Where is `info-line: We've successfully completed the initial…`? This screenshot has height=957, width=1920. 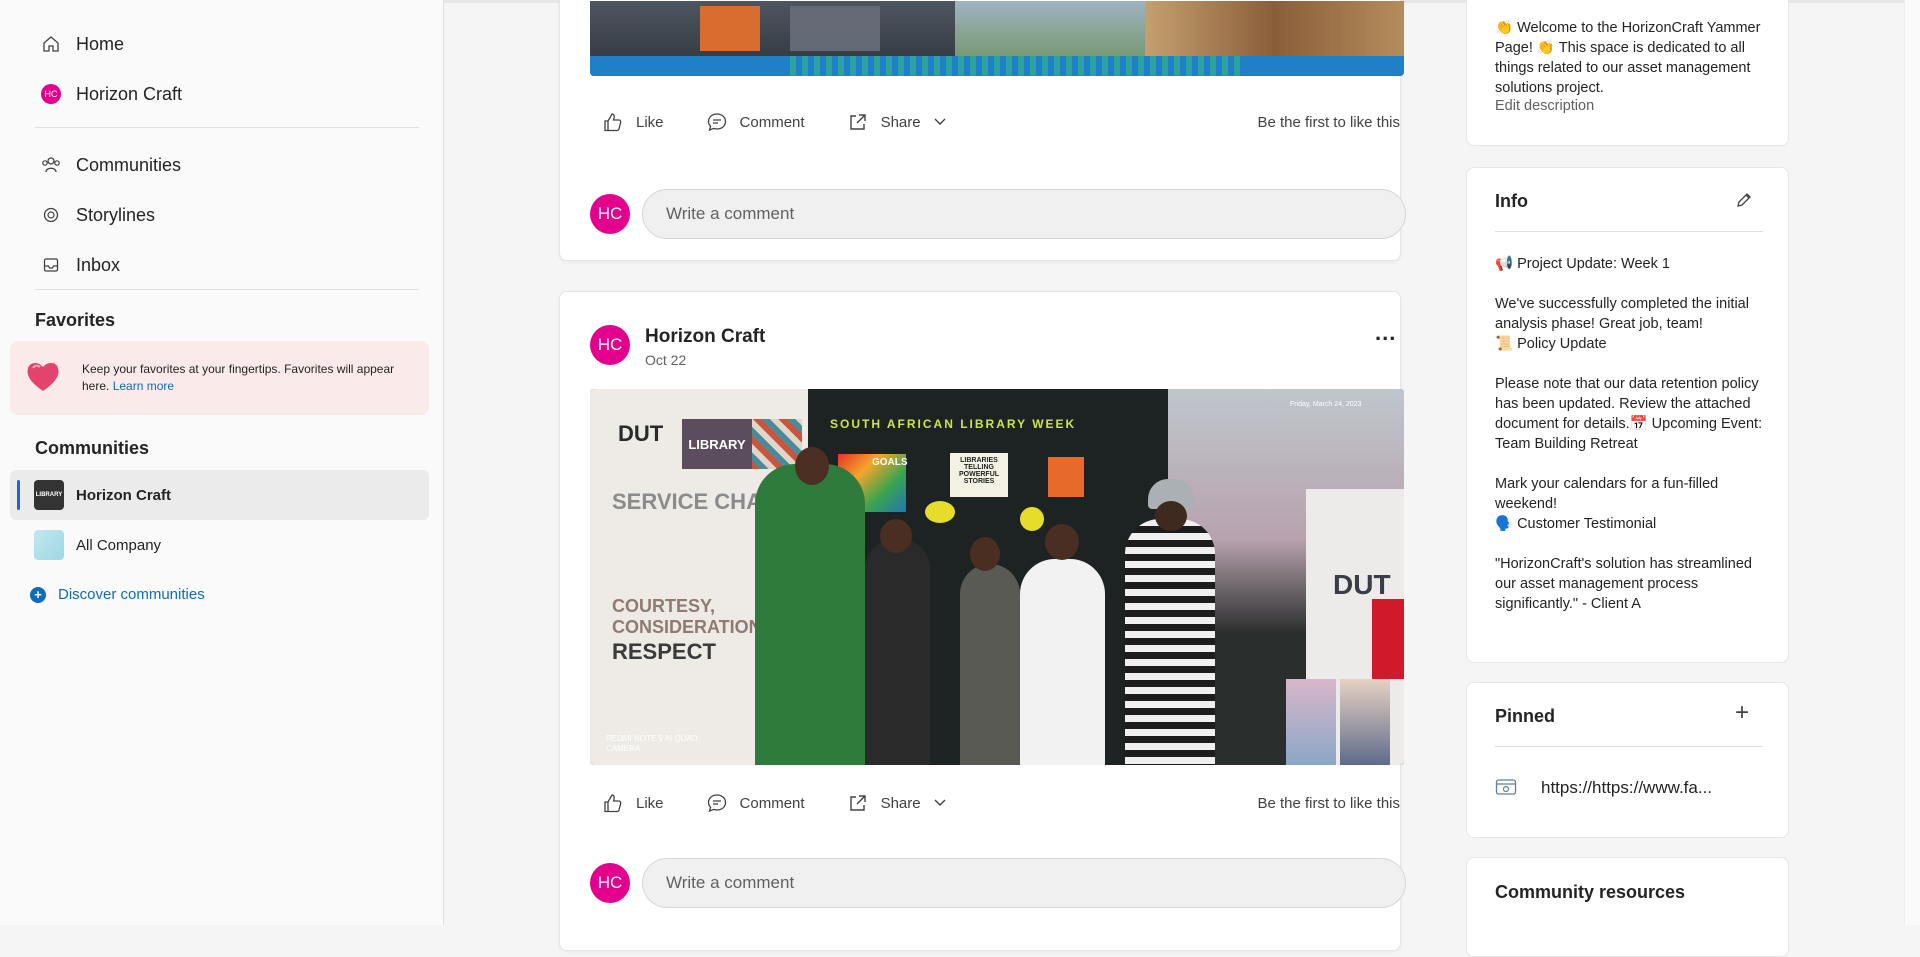
info-line: We've successfully completed the initial… is located at coordinates (1622, 314).